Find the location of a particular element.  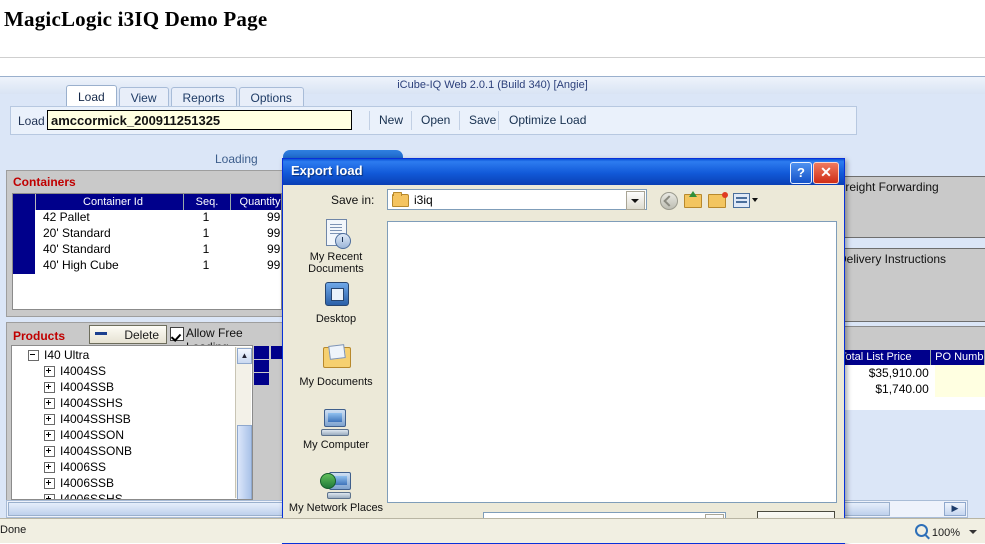

views-icon is located at coordinates (745, 200).